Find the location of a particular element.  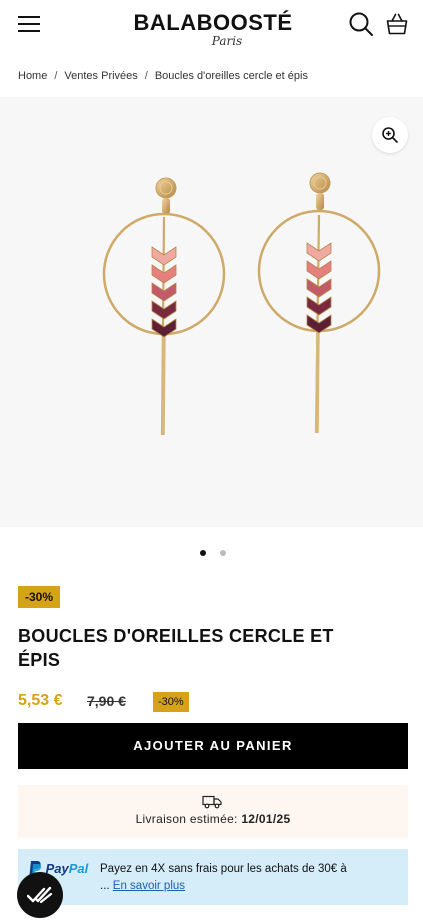

product-title: BOUCLES D'OREILLES CERCLE ET ÉPIS is located at coordinates (176, 648).